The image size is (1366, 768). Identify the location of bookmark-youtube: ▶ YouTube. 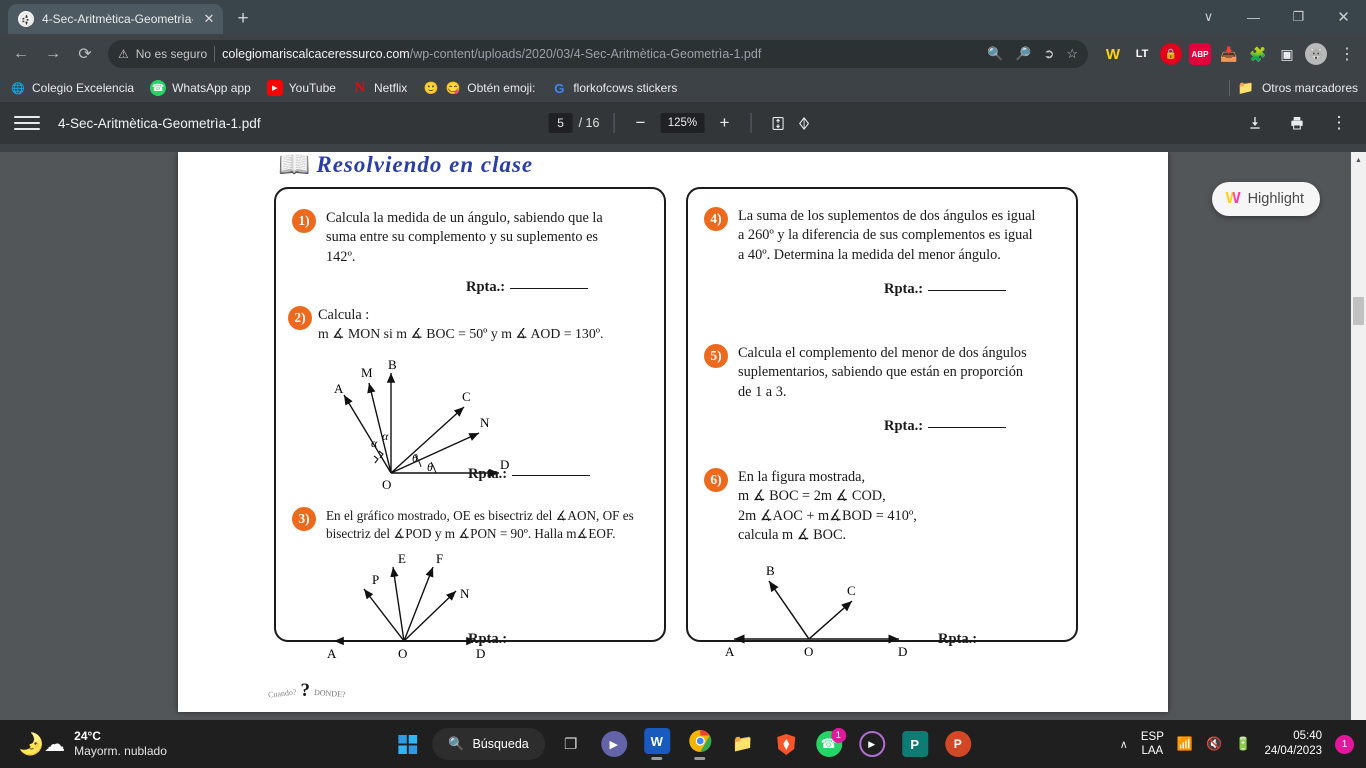
(301, 88).